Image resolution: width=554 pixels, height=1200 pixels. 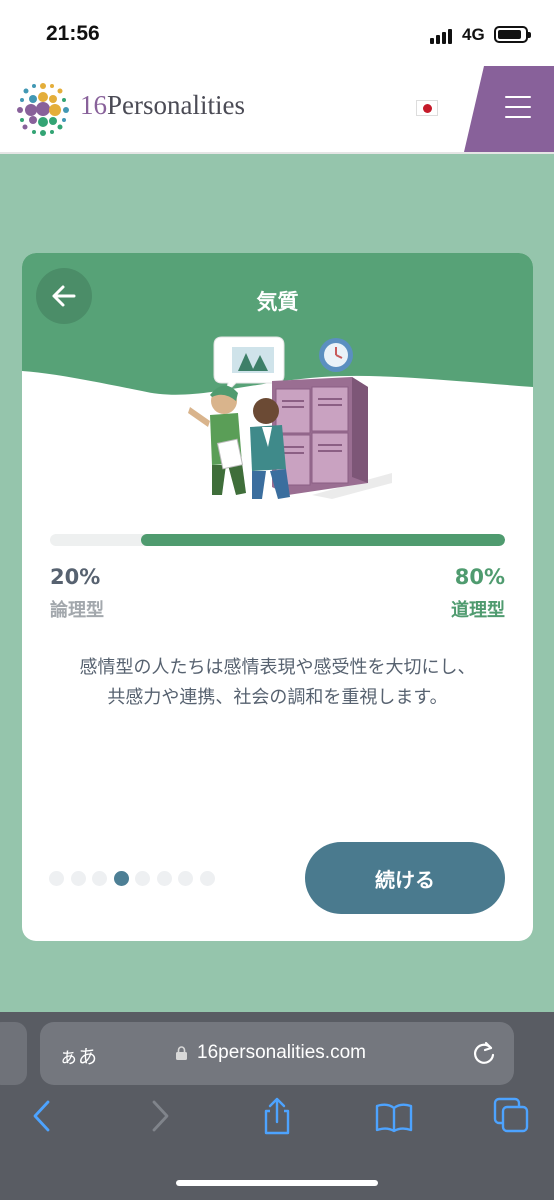 I want to click on office-lockers-illustration, so click(x=290, y=417).